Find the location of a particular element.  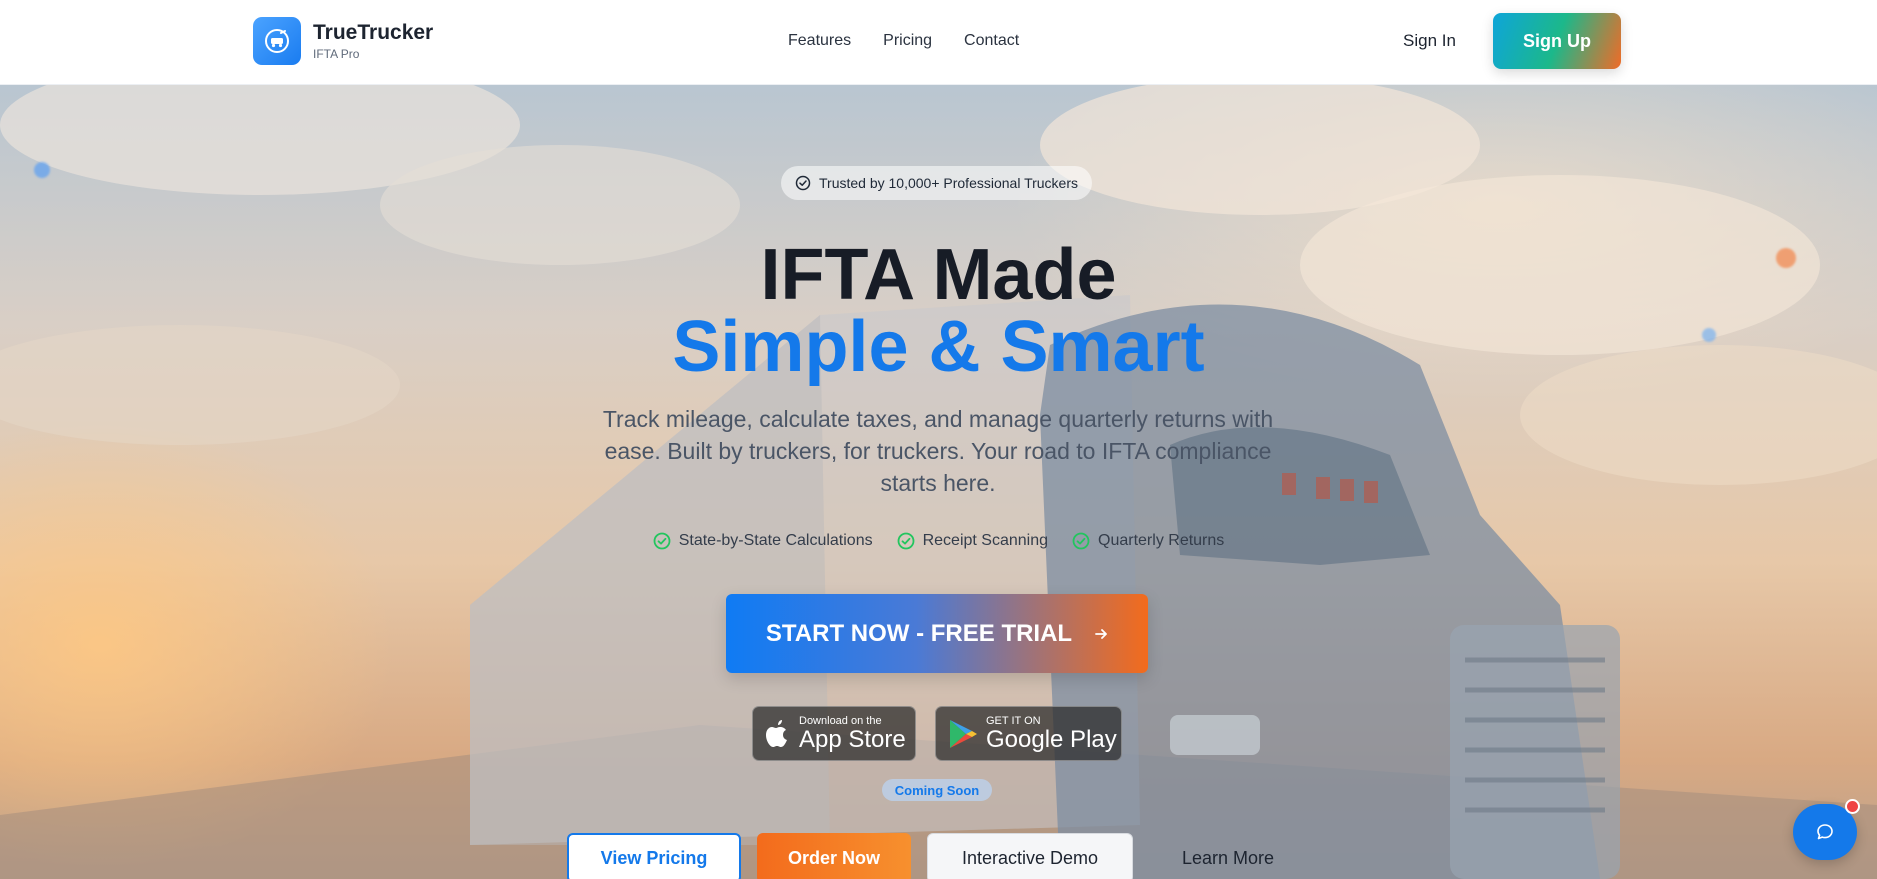

feature-label: Quarterly Returns is located at coordinates (1161, 540).